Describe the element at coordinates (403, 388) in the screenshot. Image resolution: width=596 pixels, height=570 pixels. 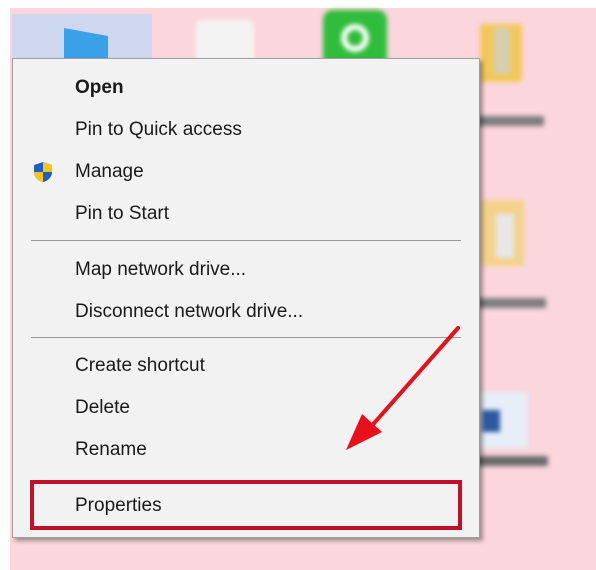
I see `red-arrow-icon` at that location.